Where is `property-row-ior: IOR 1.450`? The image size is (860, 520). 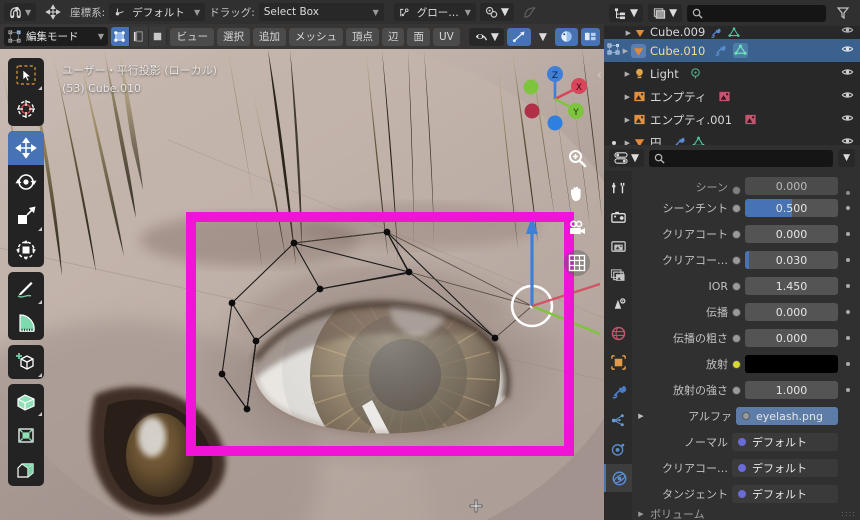
property-row-ior: IOR 1.450 is located at coordinates (746, 286).